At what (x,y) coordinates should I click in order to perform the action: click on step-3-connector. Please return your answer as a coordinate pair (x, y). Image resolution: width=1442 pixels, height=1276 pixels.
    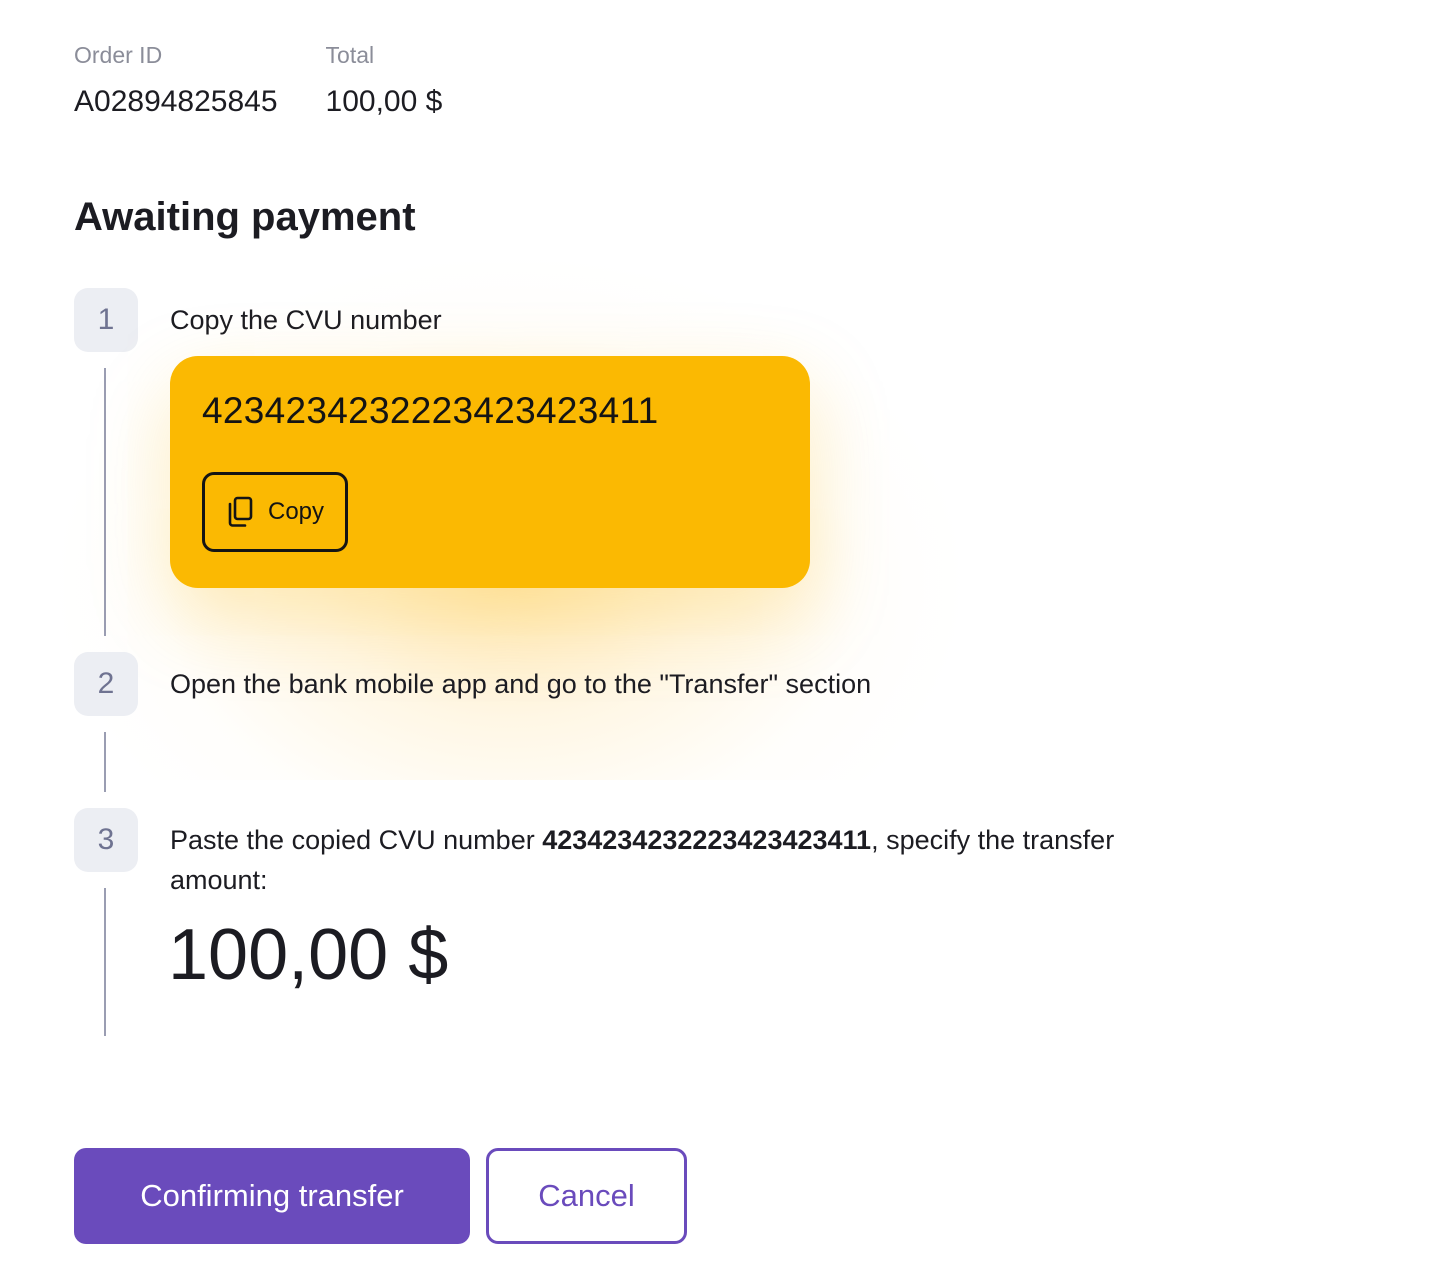
    Looking at the image, I should click on (105, 962).